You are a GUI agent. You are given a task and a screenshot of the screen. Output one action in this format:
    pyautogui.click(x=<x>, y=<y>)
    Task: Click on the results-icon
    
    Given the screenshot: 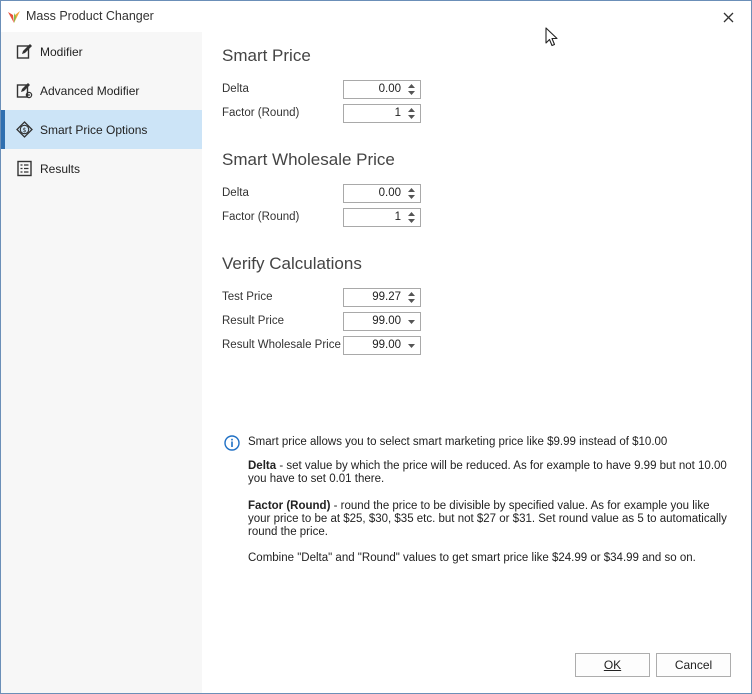 What is the action you would take?
    pyautogui.click(x=24, y=168)
    